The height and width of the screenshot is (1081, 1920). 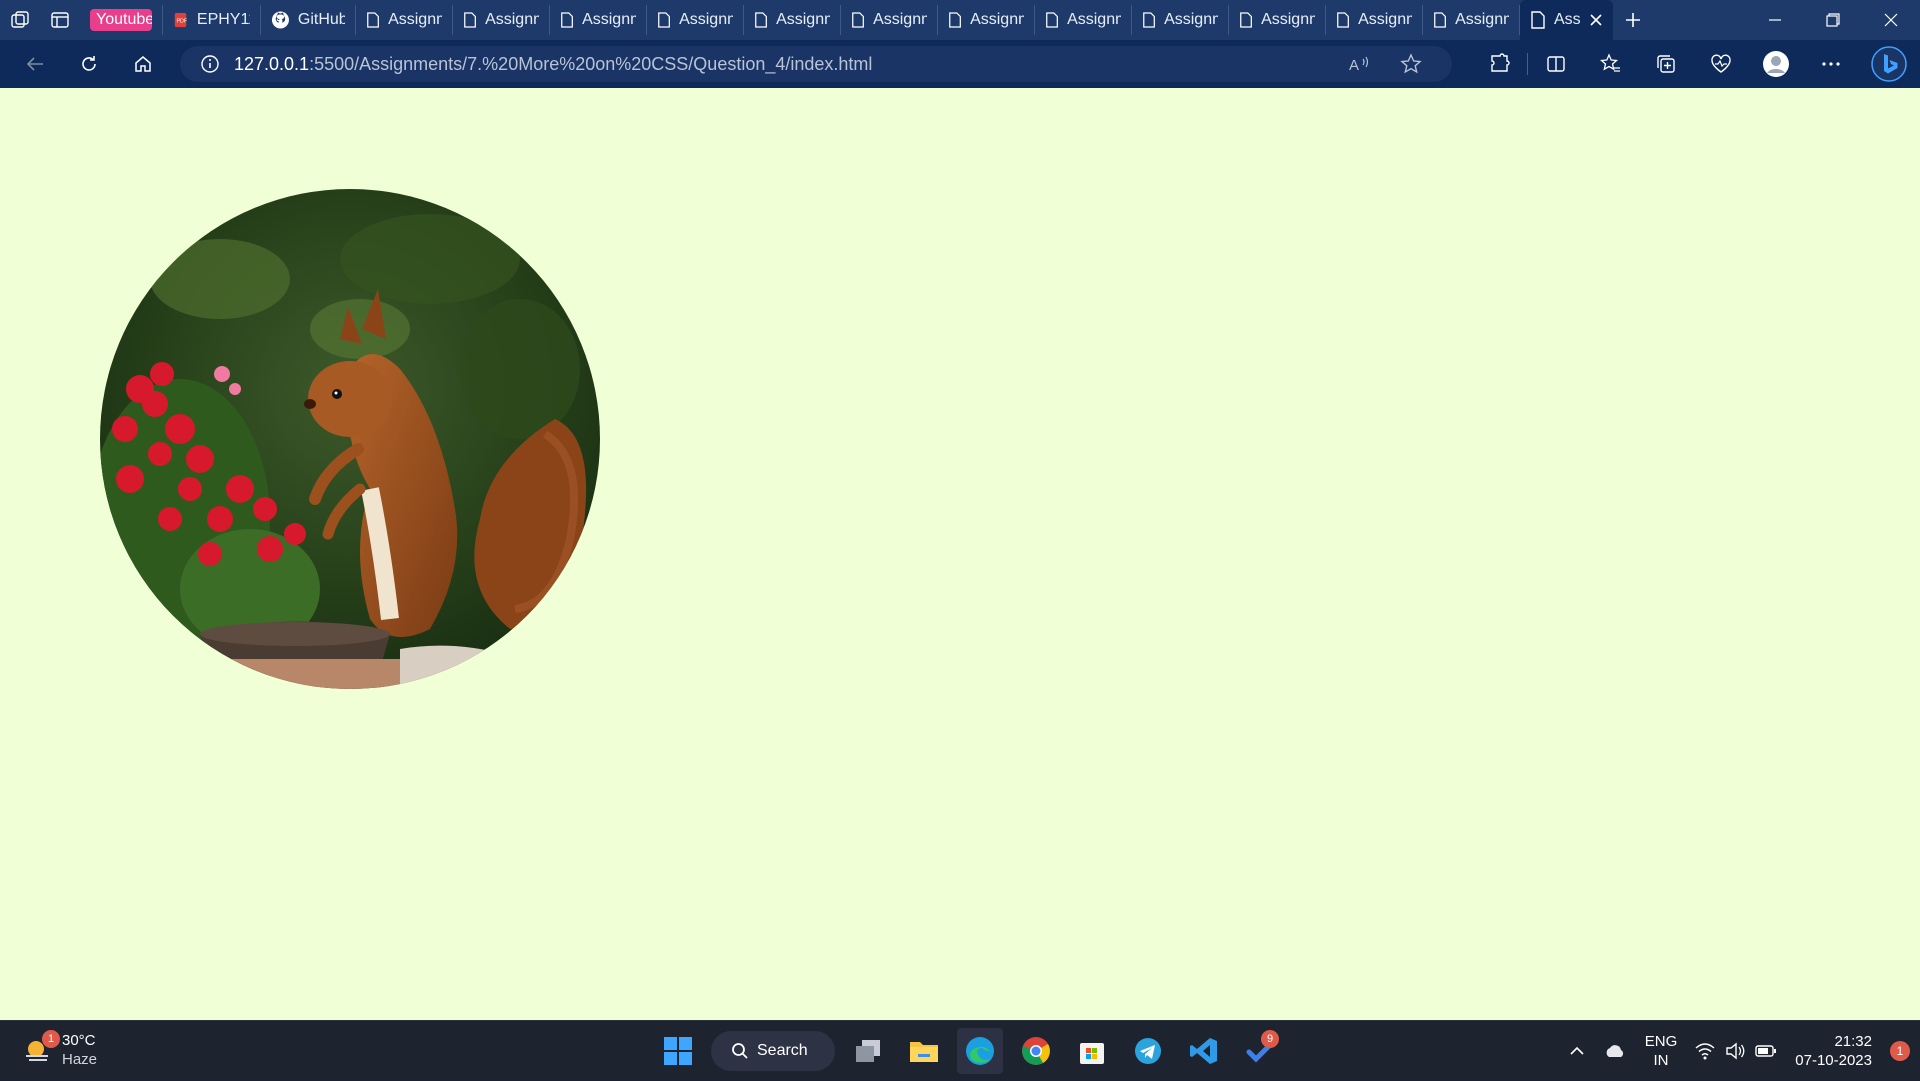 I want to click on tab-label: Youtube, so click(x=121, y=20).